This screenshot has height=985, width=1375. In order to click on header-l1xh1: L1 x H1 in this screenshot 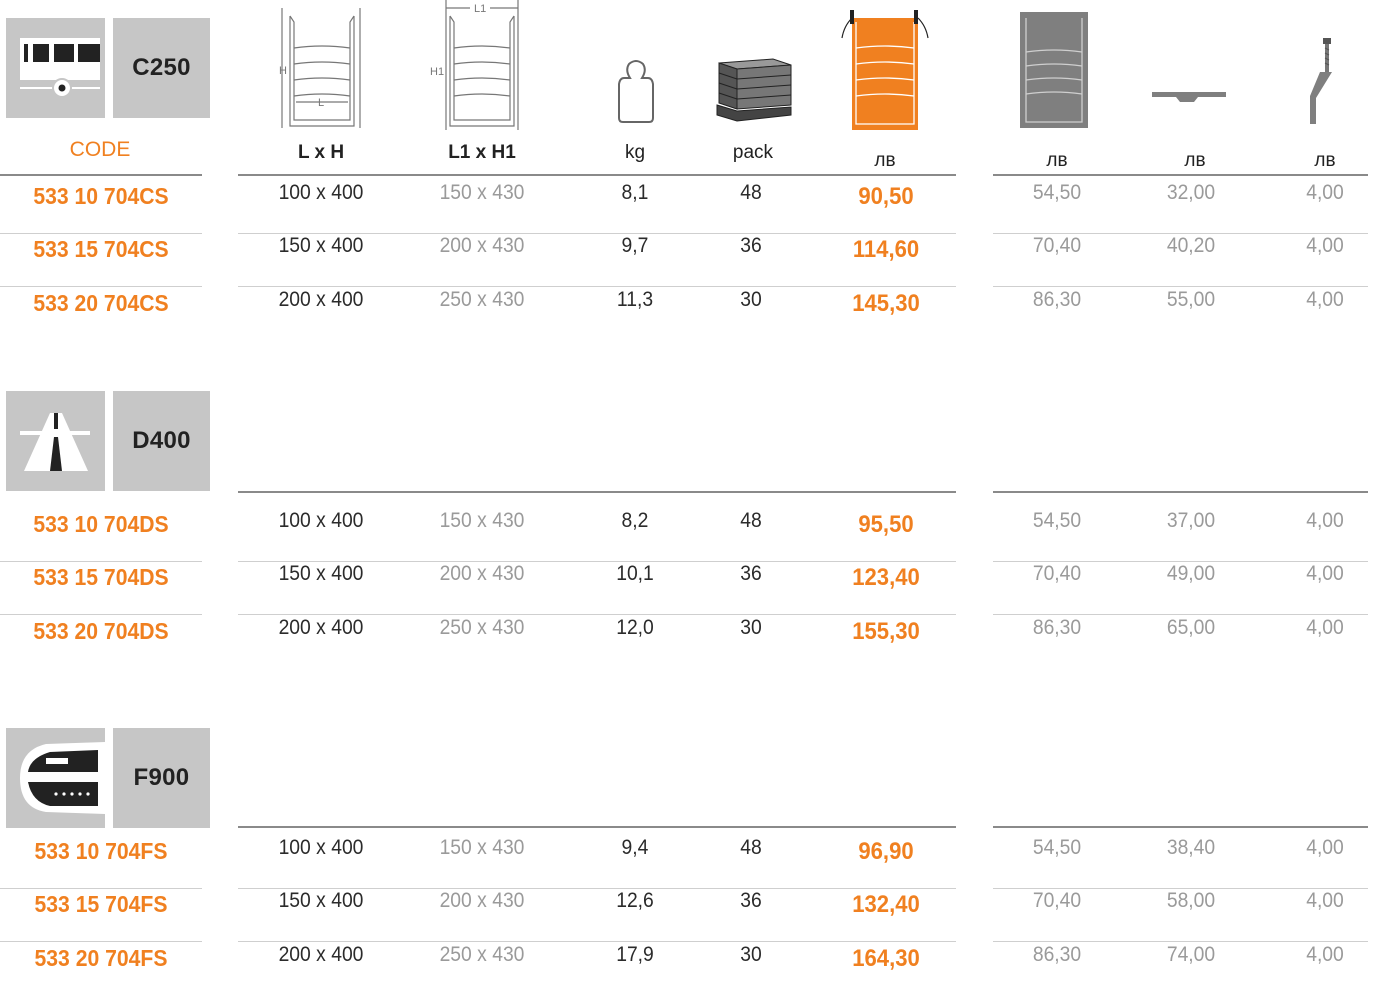, I will do `click(482, 152)`.